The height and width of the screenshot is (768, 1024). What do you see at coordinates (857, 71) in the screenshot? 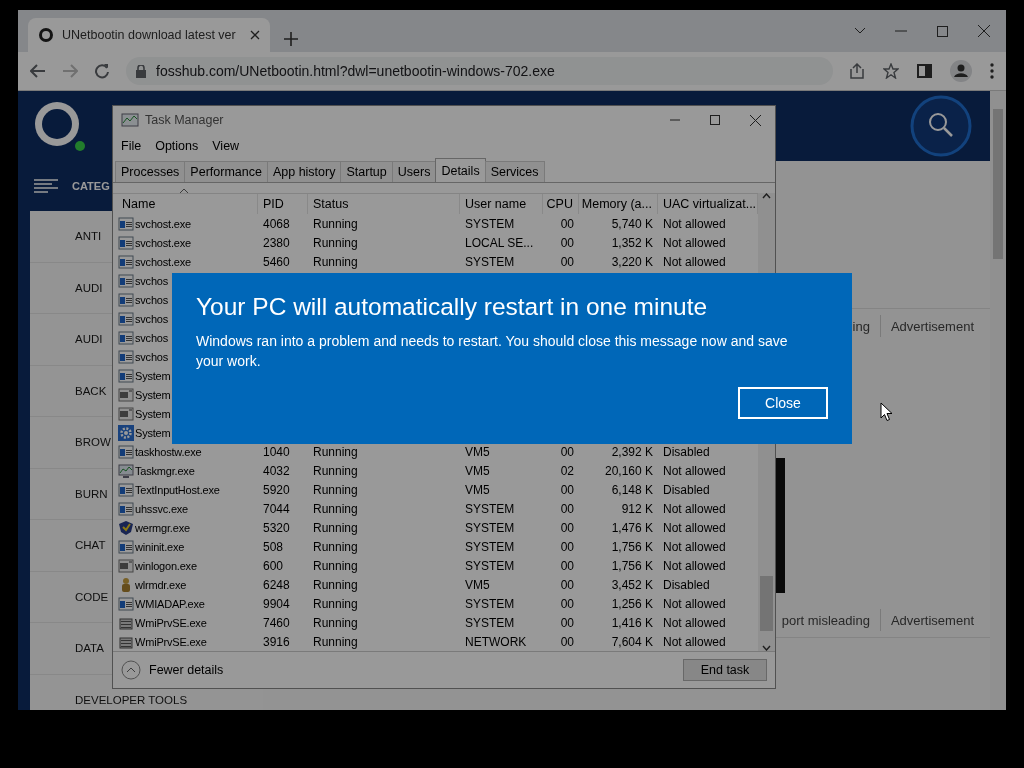
I see `share-icon` at bounding box center [857, 71].